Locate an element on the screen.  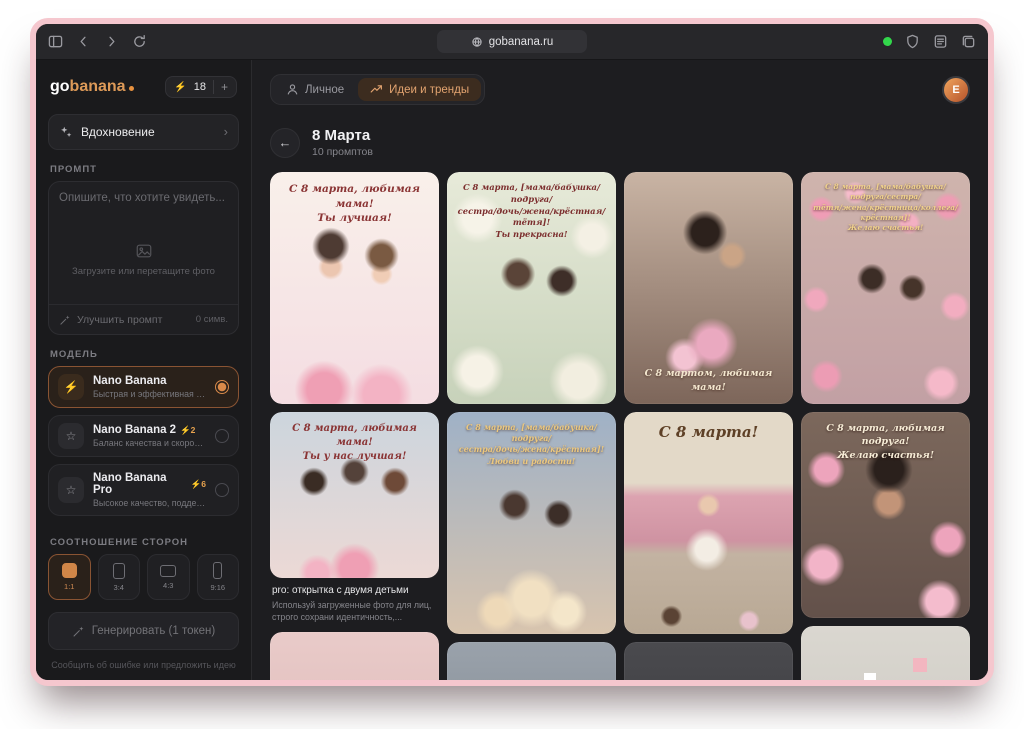
inspiration-button: Вдохновение › is located at coordinates (143, 132).